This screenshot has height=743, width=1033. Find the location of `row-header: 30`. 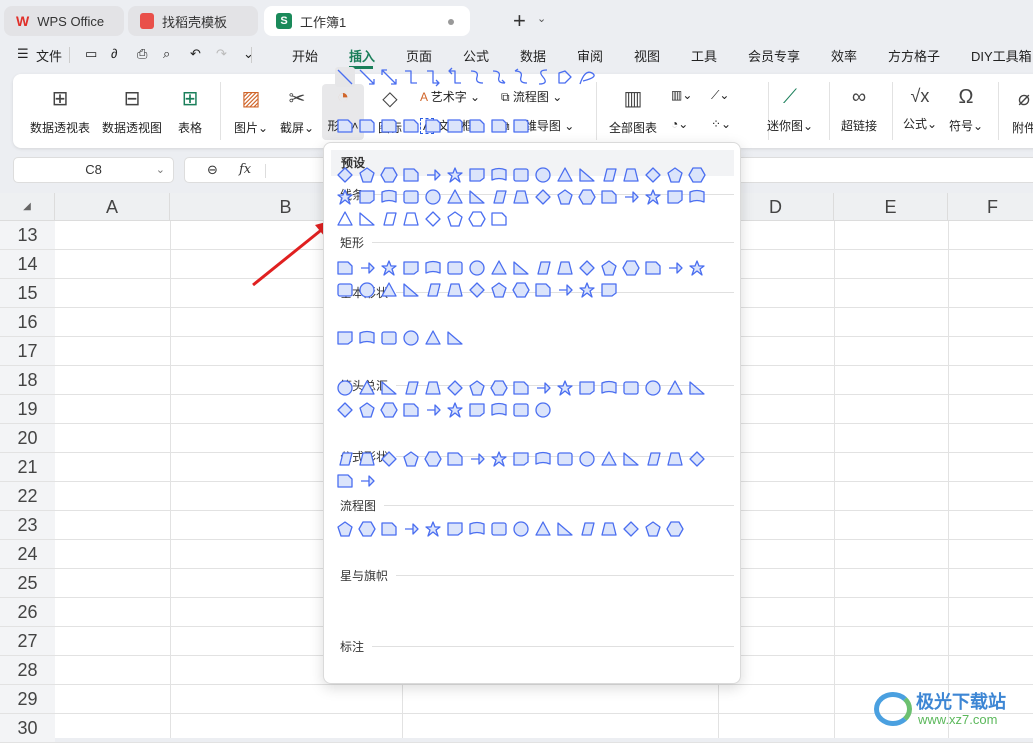

row-header: 30 is located at coordinates (27, 728).